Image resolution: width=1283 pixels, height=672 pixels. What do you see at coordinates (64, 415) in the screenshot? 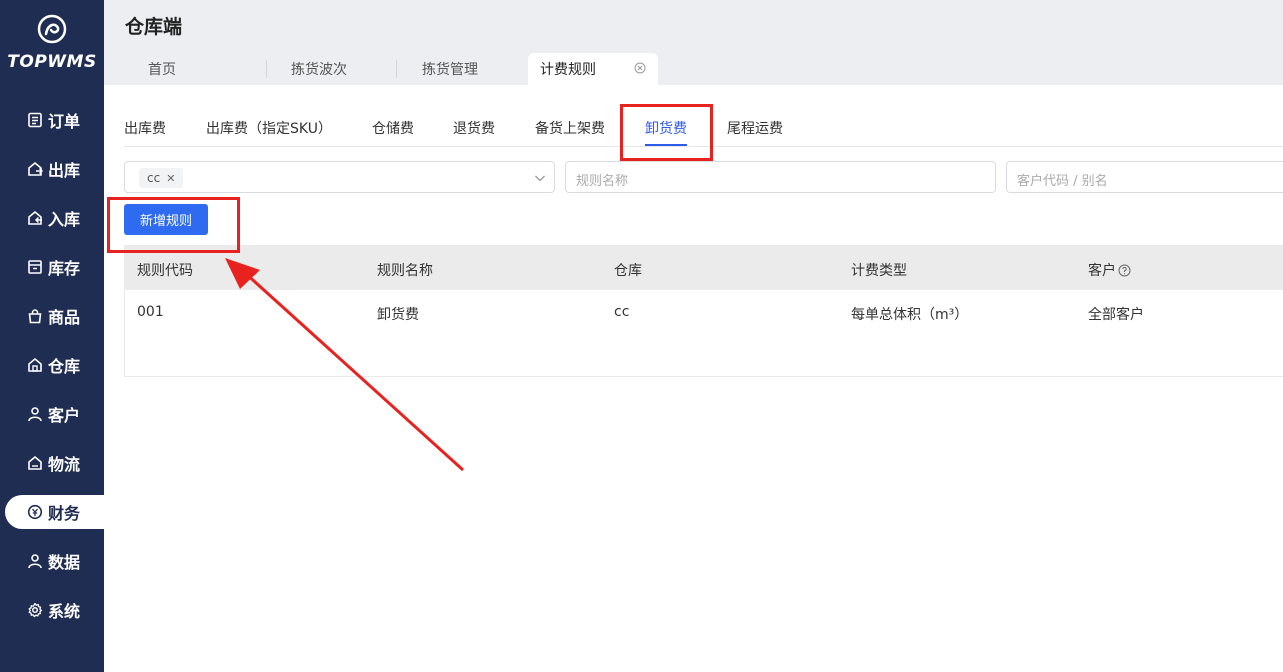
I see `sidebar-item-label: 客户` at bounding box center [64, 415].